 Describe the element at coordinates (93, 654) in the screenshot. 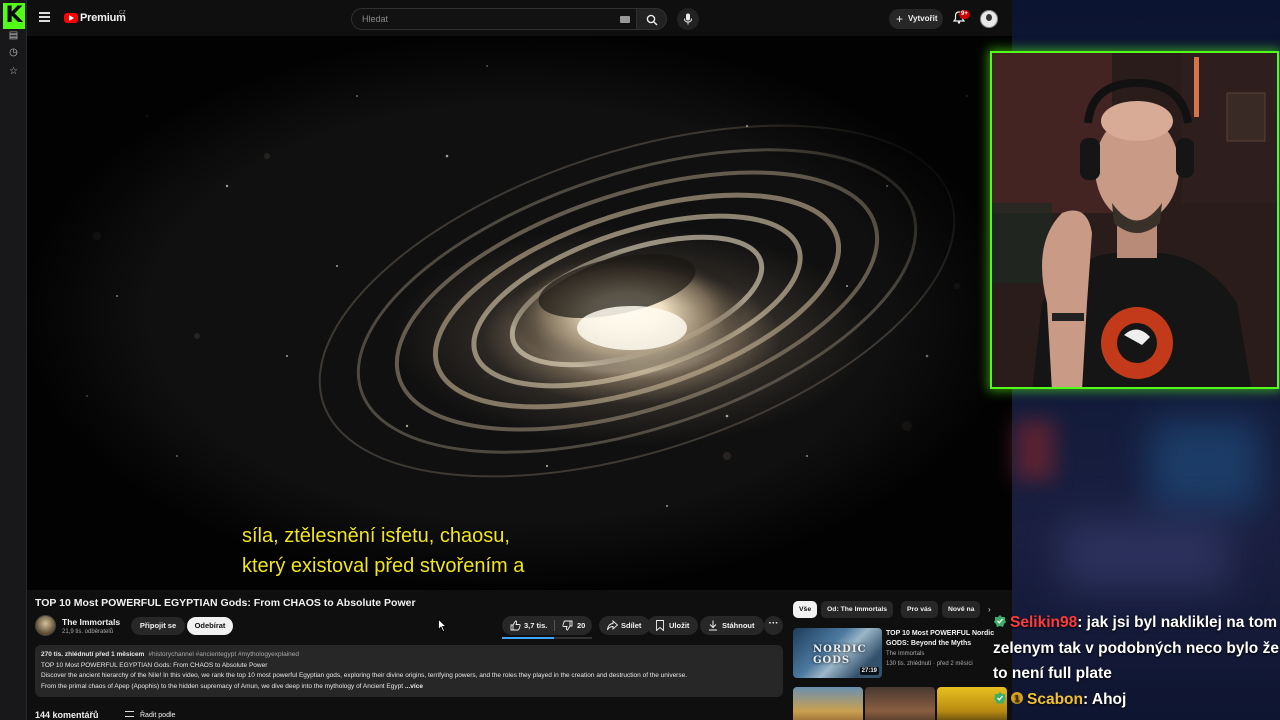

I see `view-meta: 270 tis. zhlédnutí před 1 měsícem` at that location.